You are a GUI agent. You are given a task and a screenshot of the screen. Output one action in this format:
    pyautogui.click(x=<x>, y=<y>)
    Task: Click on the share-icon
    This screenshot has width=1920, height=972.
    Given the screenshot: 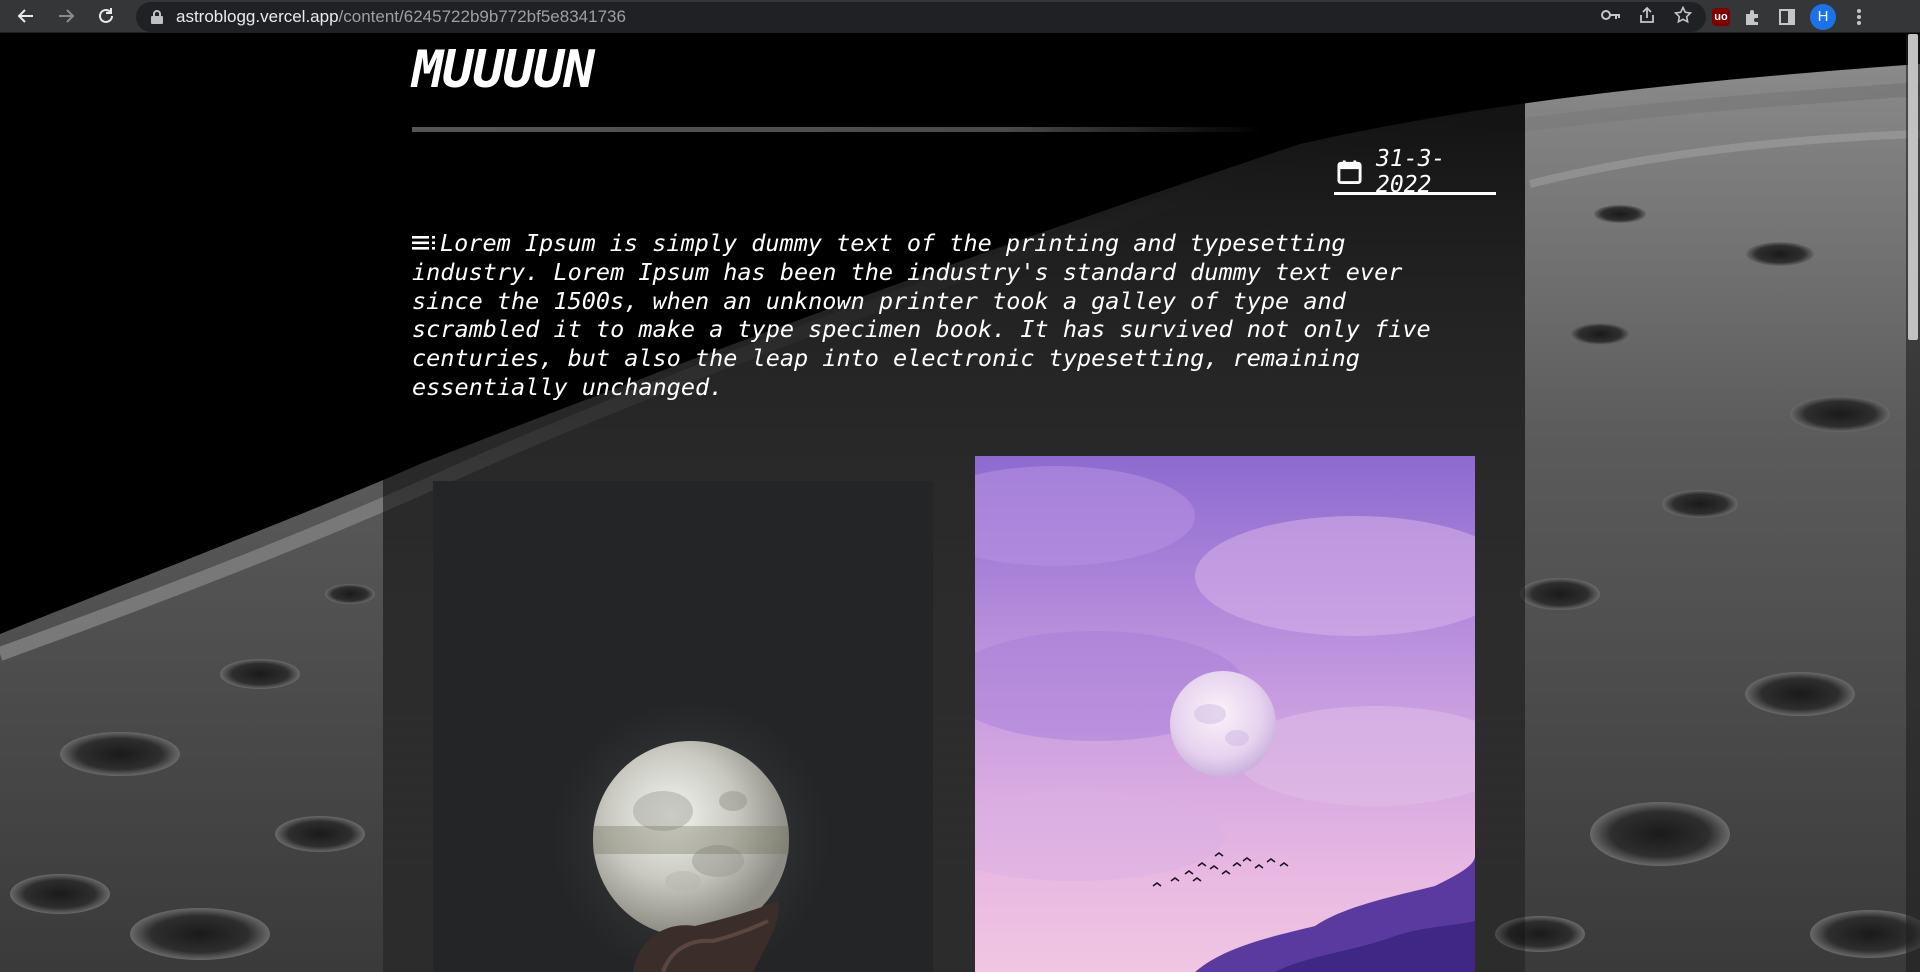 What is the action you would take?
    pyautogui.click(x=1647, y=17)
    